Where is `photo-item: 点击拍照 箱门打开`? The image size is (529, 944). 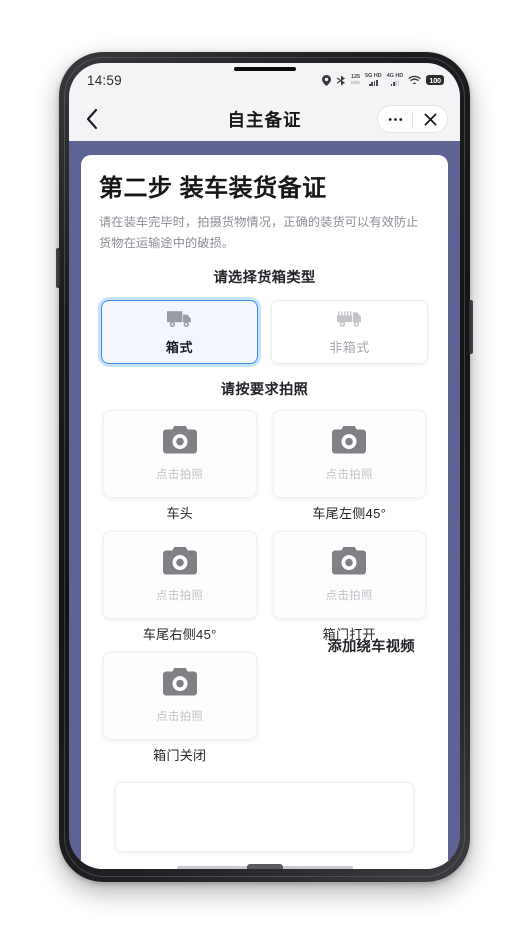 photo-item: 点击拍照 箱门打开 is located at coordinates (349, 590).